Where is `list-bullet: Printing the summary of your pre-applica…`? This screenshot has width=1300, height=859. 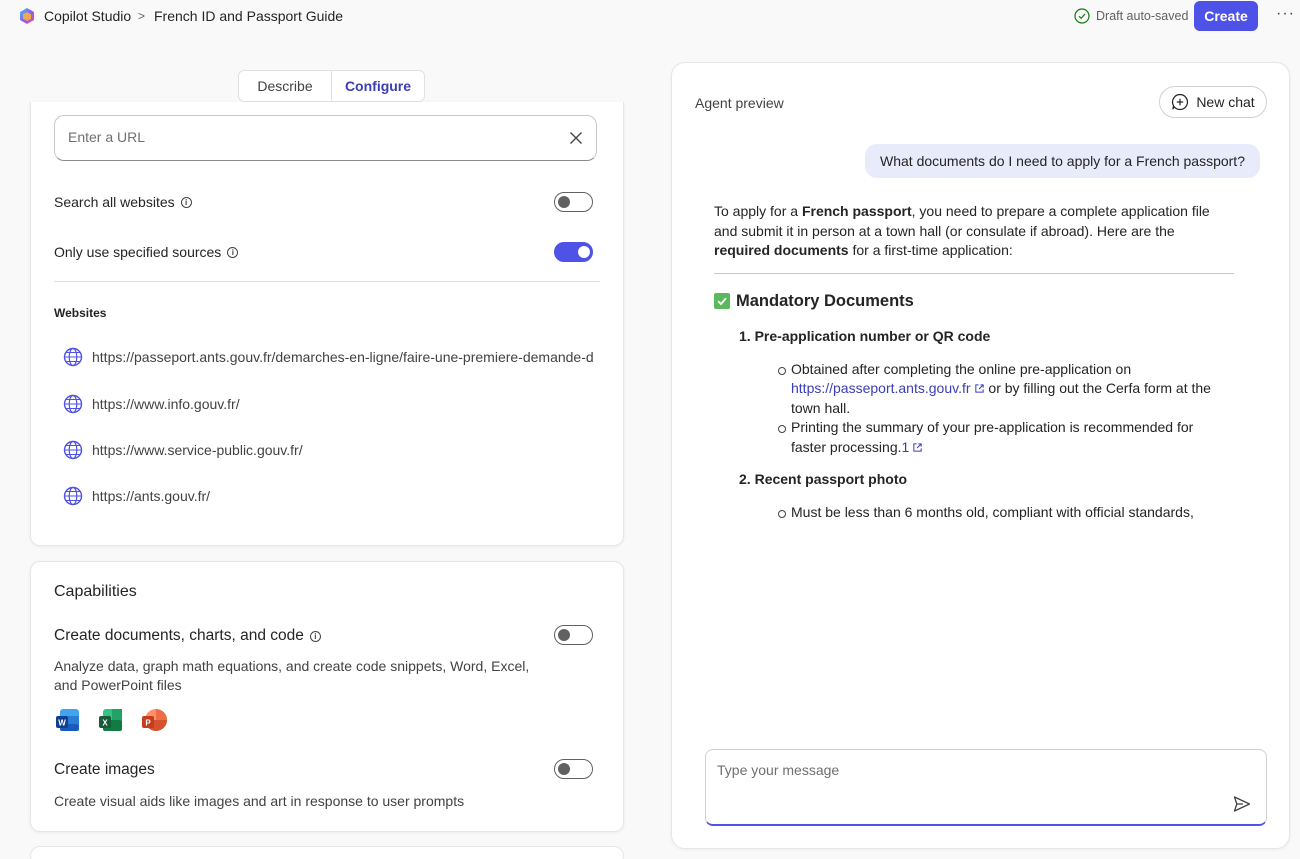
list-bullet: Printing the summary of your pre-applica… is located at coordinates (1006, 437).